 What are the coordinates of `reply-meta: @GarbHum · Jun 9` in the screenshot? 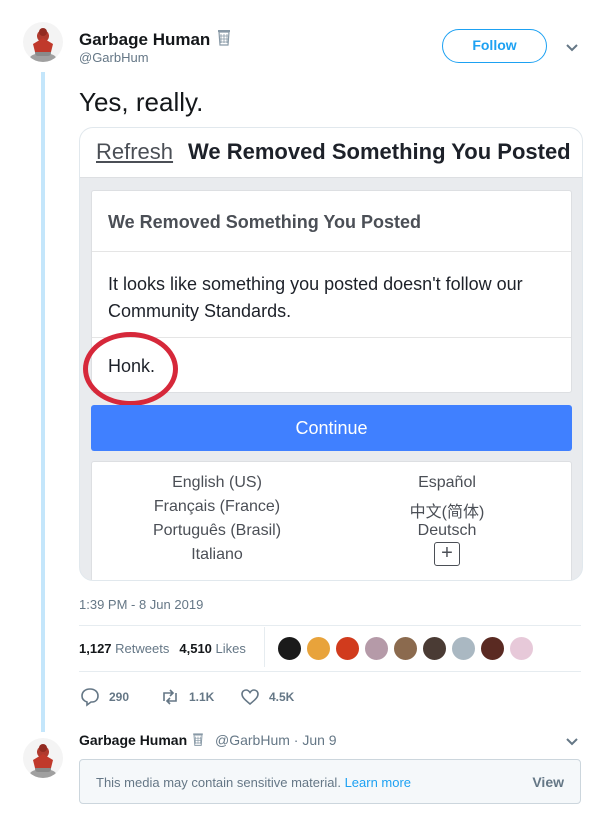 It's located at (276, 740).